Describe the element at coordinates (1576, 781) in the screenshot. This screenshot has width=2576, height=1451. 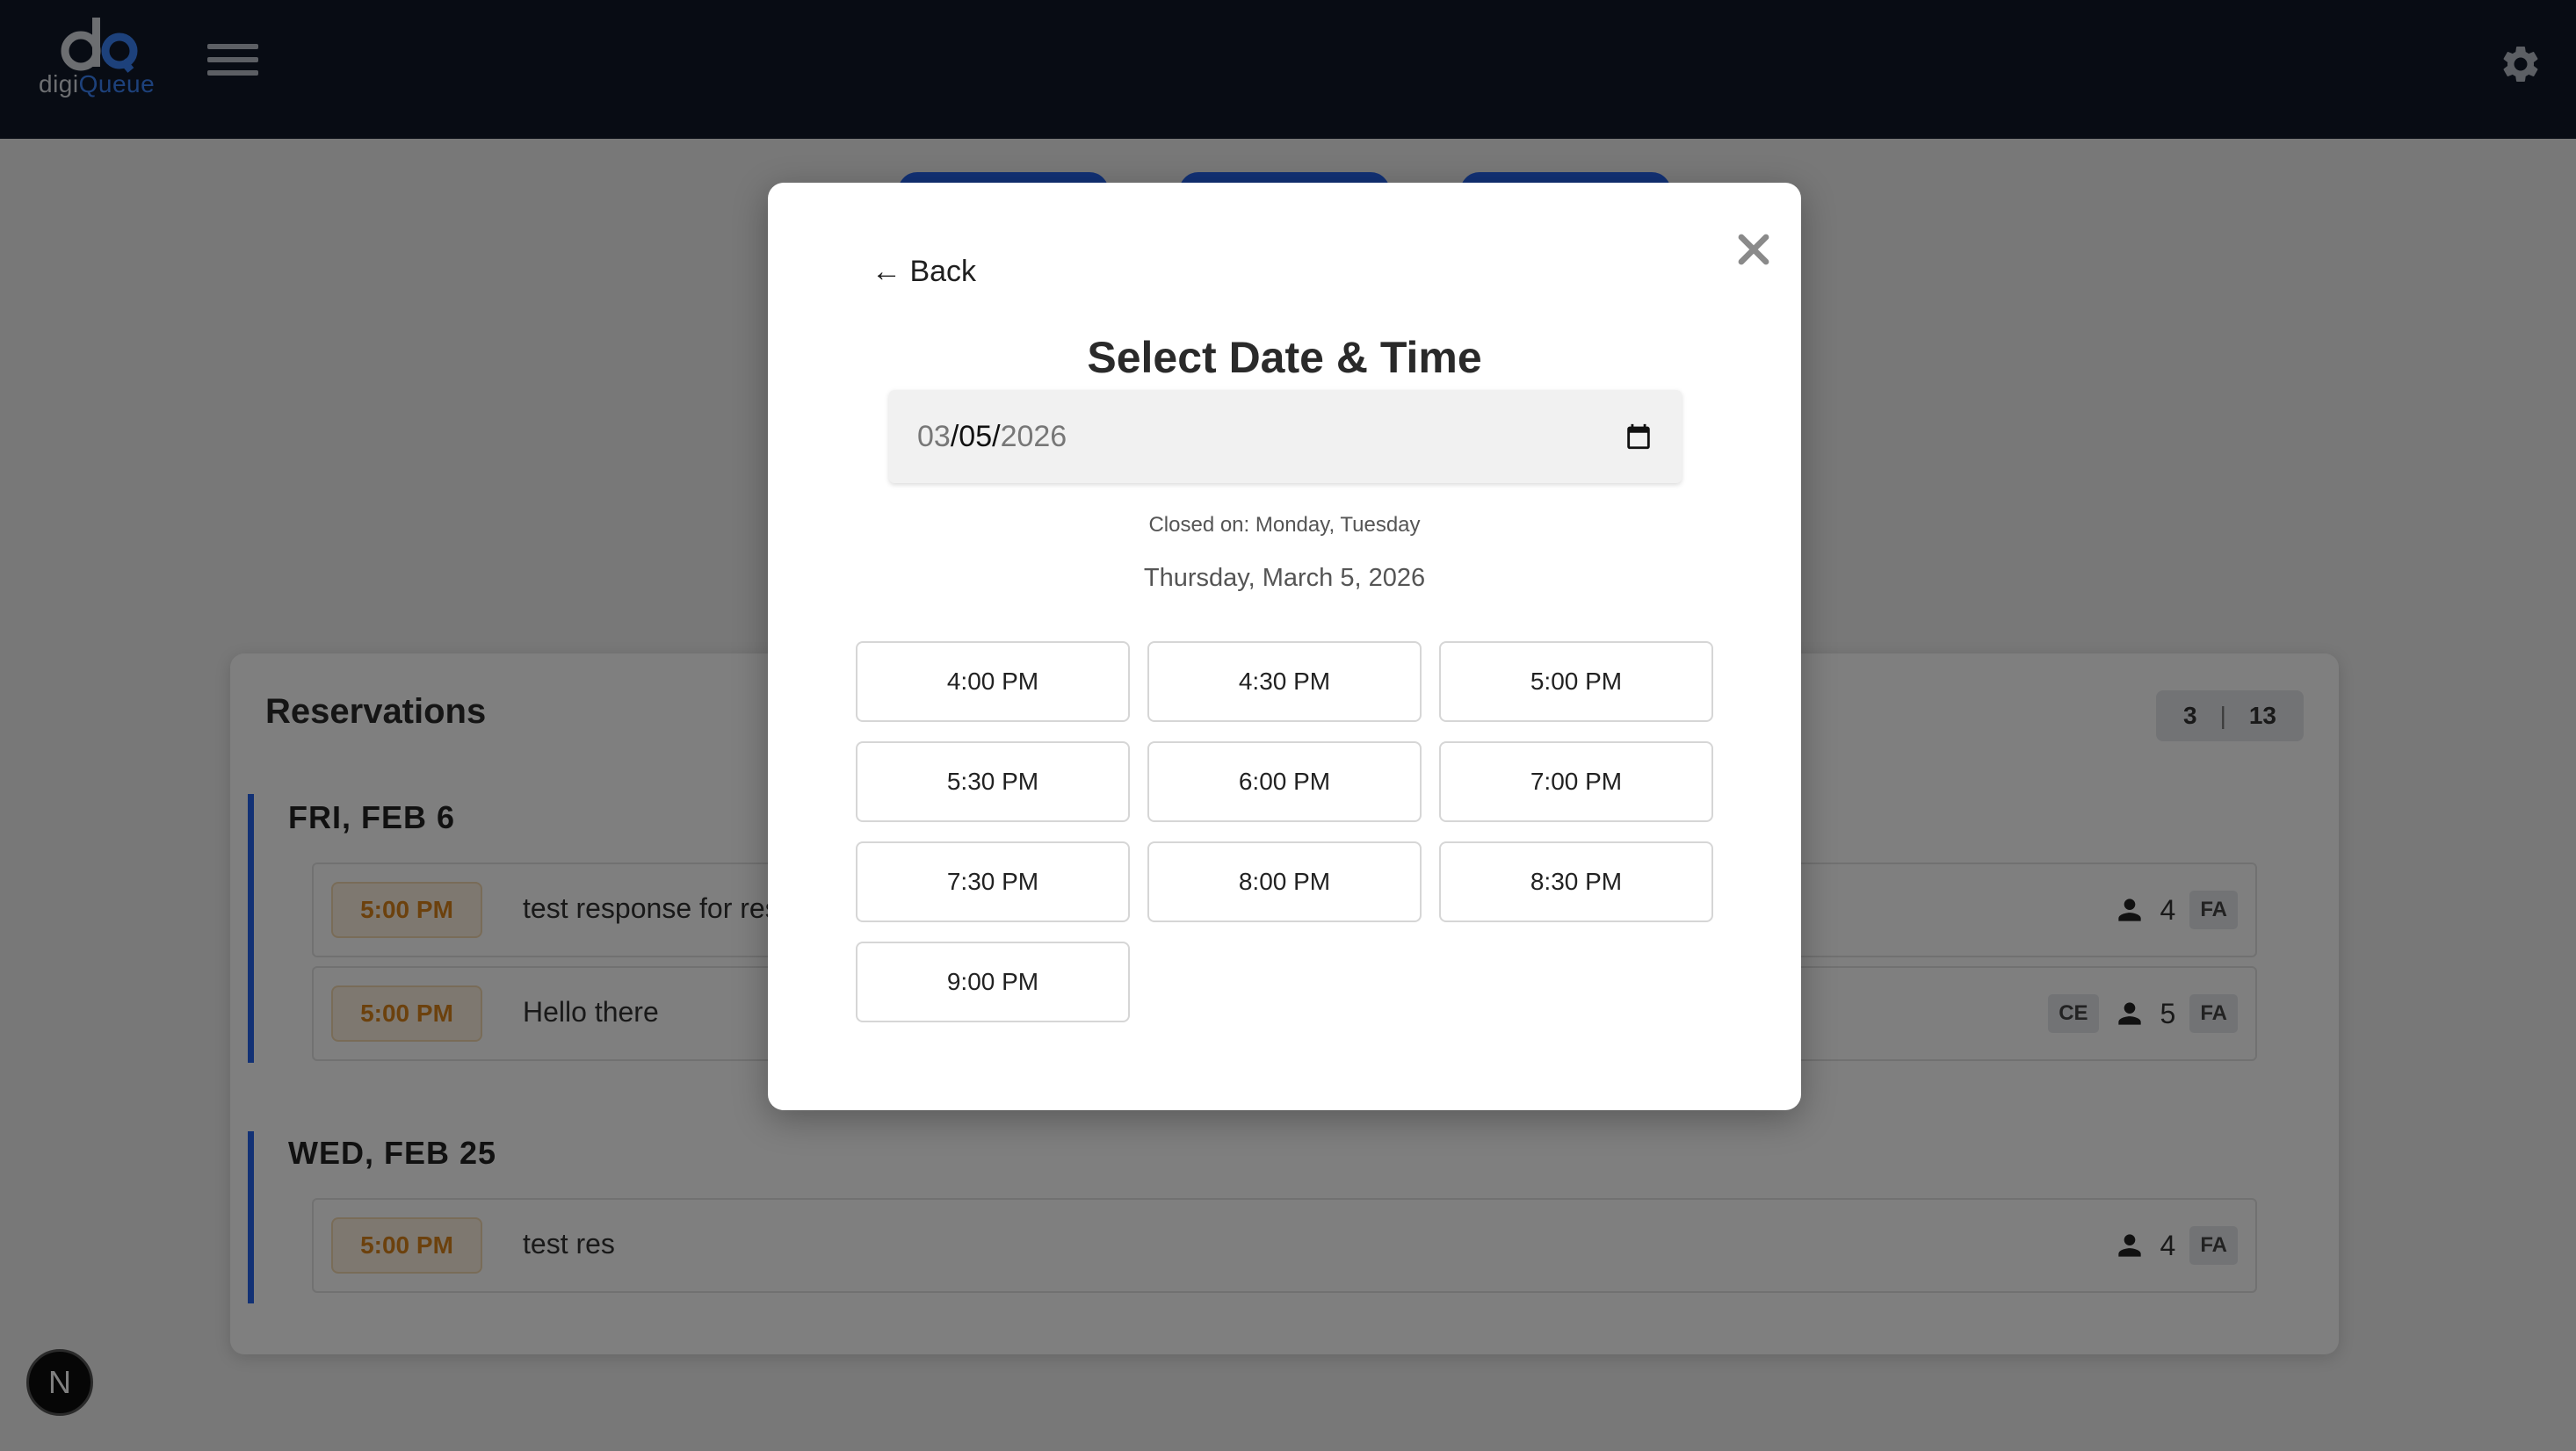
I see `time-slot-button: 7:00 PM` at that location.